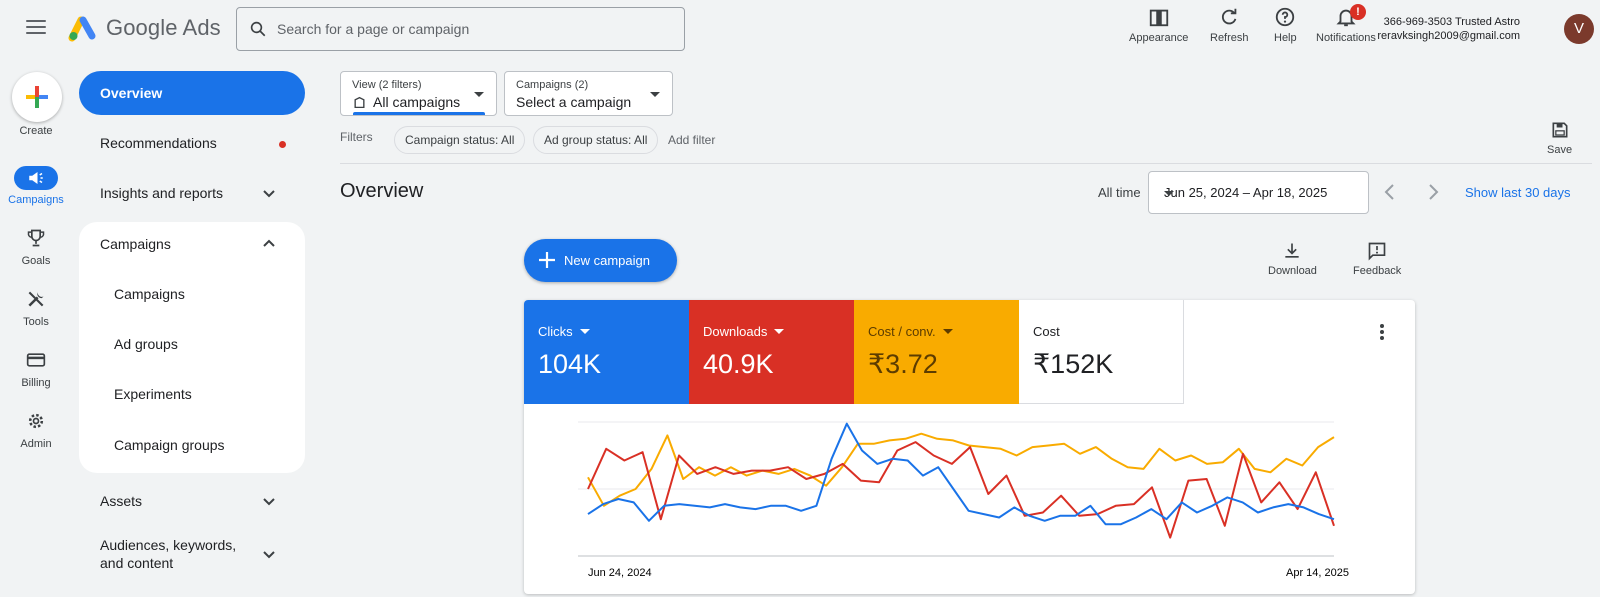 This screenshot has height=597, width=1600. Describe the element at coordinates (356, 137) in the screenshot. I see `filters-label: Filters` at that location.